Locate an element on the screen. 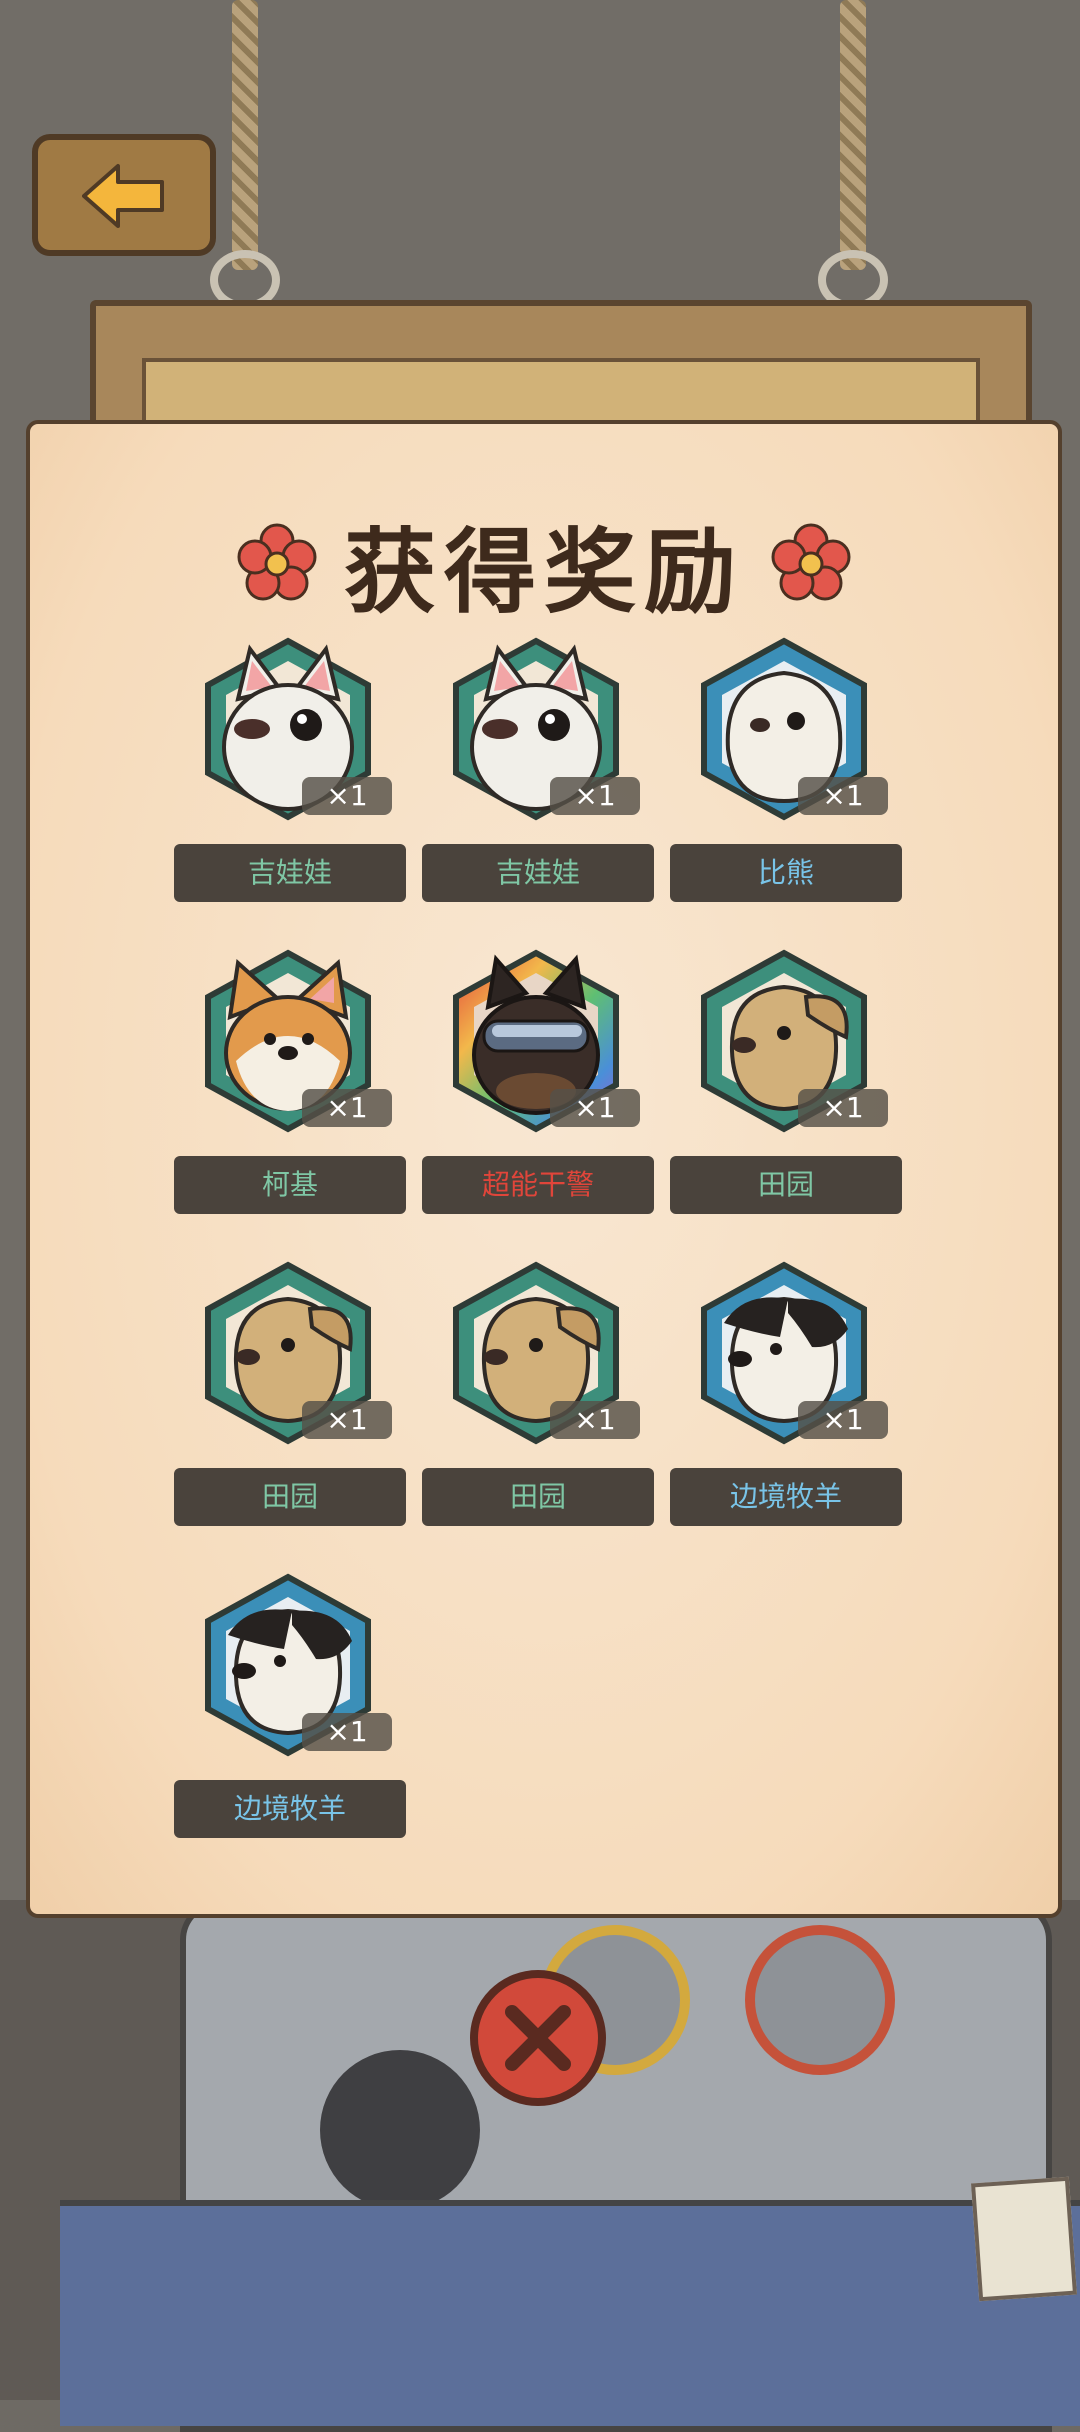 This screenshot has height=2432, width=1080. close-x-icon is located at coordinates (538, 2038).